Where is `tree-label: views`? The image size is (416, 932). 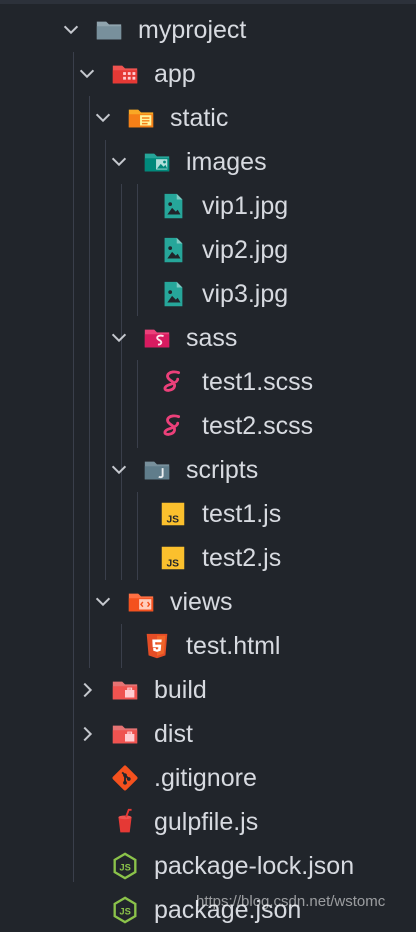 tree-label: views is located at coordinates (201, 602).